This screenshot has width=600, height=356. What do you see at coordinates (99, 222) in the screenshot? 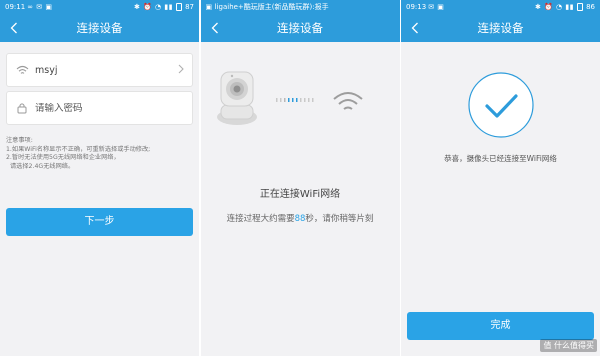
I see `next-step-button: 下一步` at bounding box center [99, 222].